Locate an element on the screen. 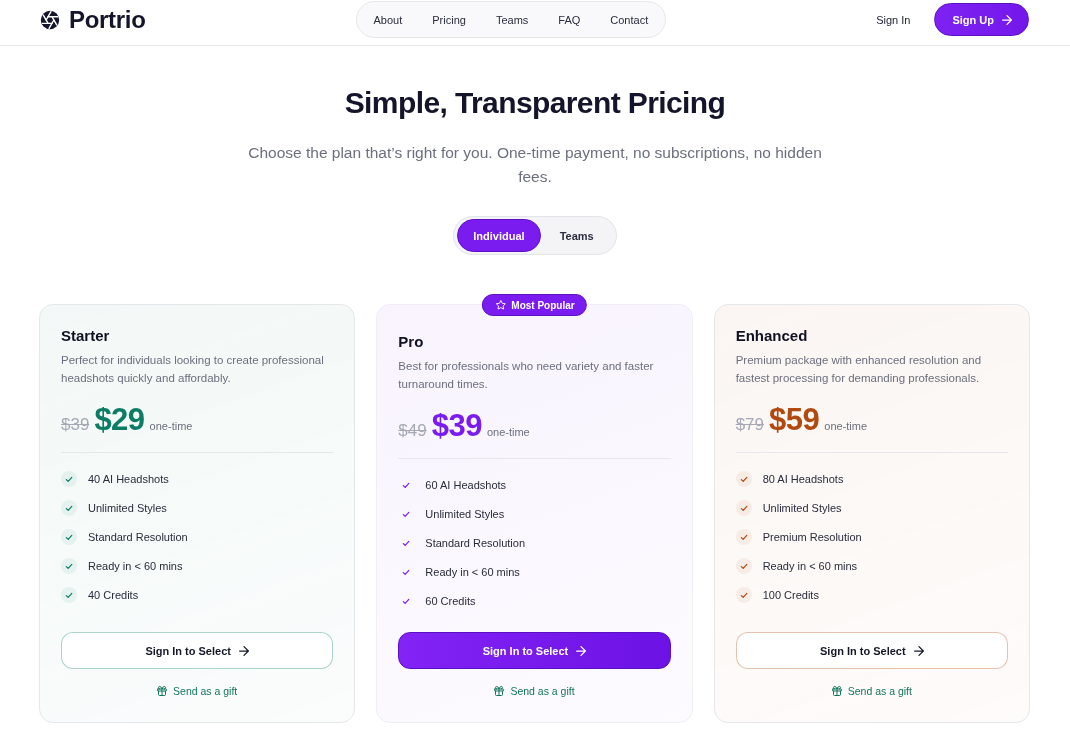 This screenshot has width=1070, height=732. nav-link: About is located at coordinates (388, 19).